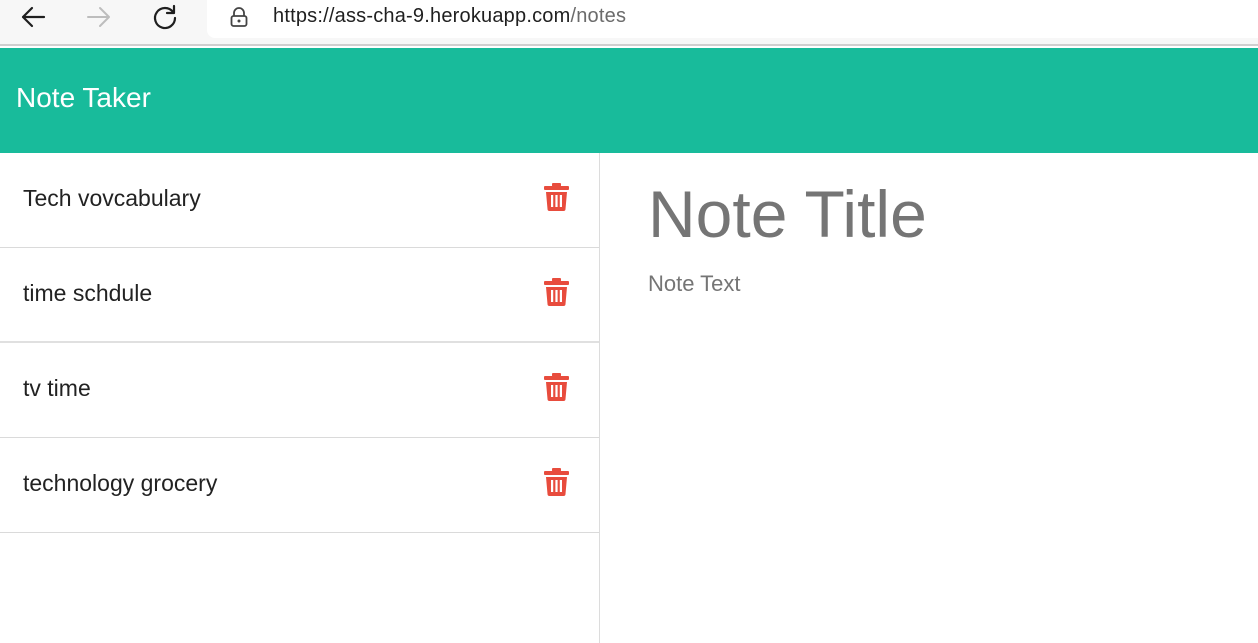  I want to click on back-button, so click(33, 17).